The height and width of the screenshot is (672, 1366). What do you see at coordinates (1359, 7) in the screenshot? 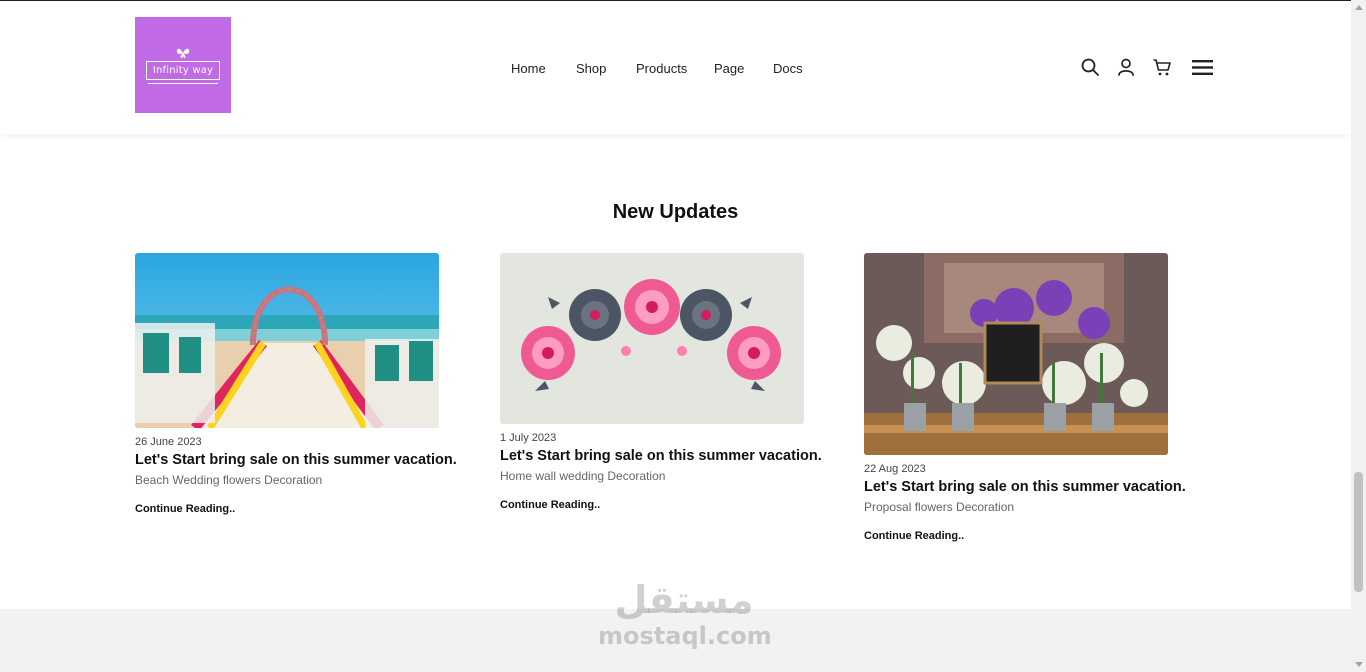
I see `scroll-up-arrow-icon` at bounding box center [1359, 7].